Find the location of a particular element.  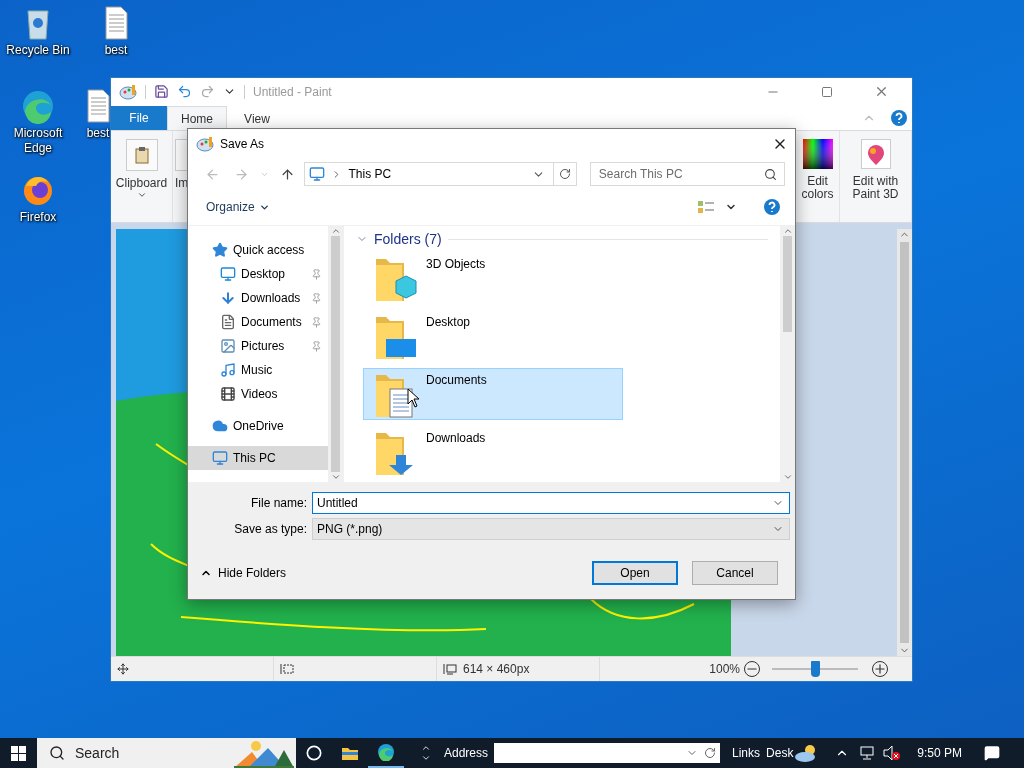

nav-pane-item: Desktop is located at coordinates (258, 274).